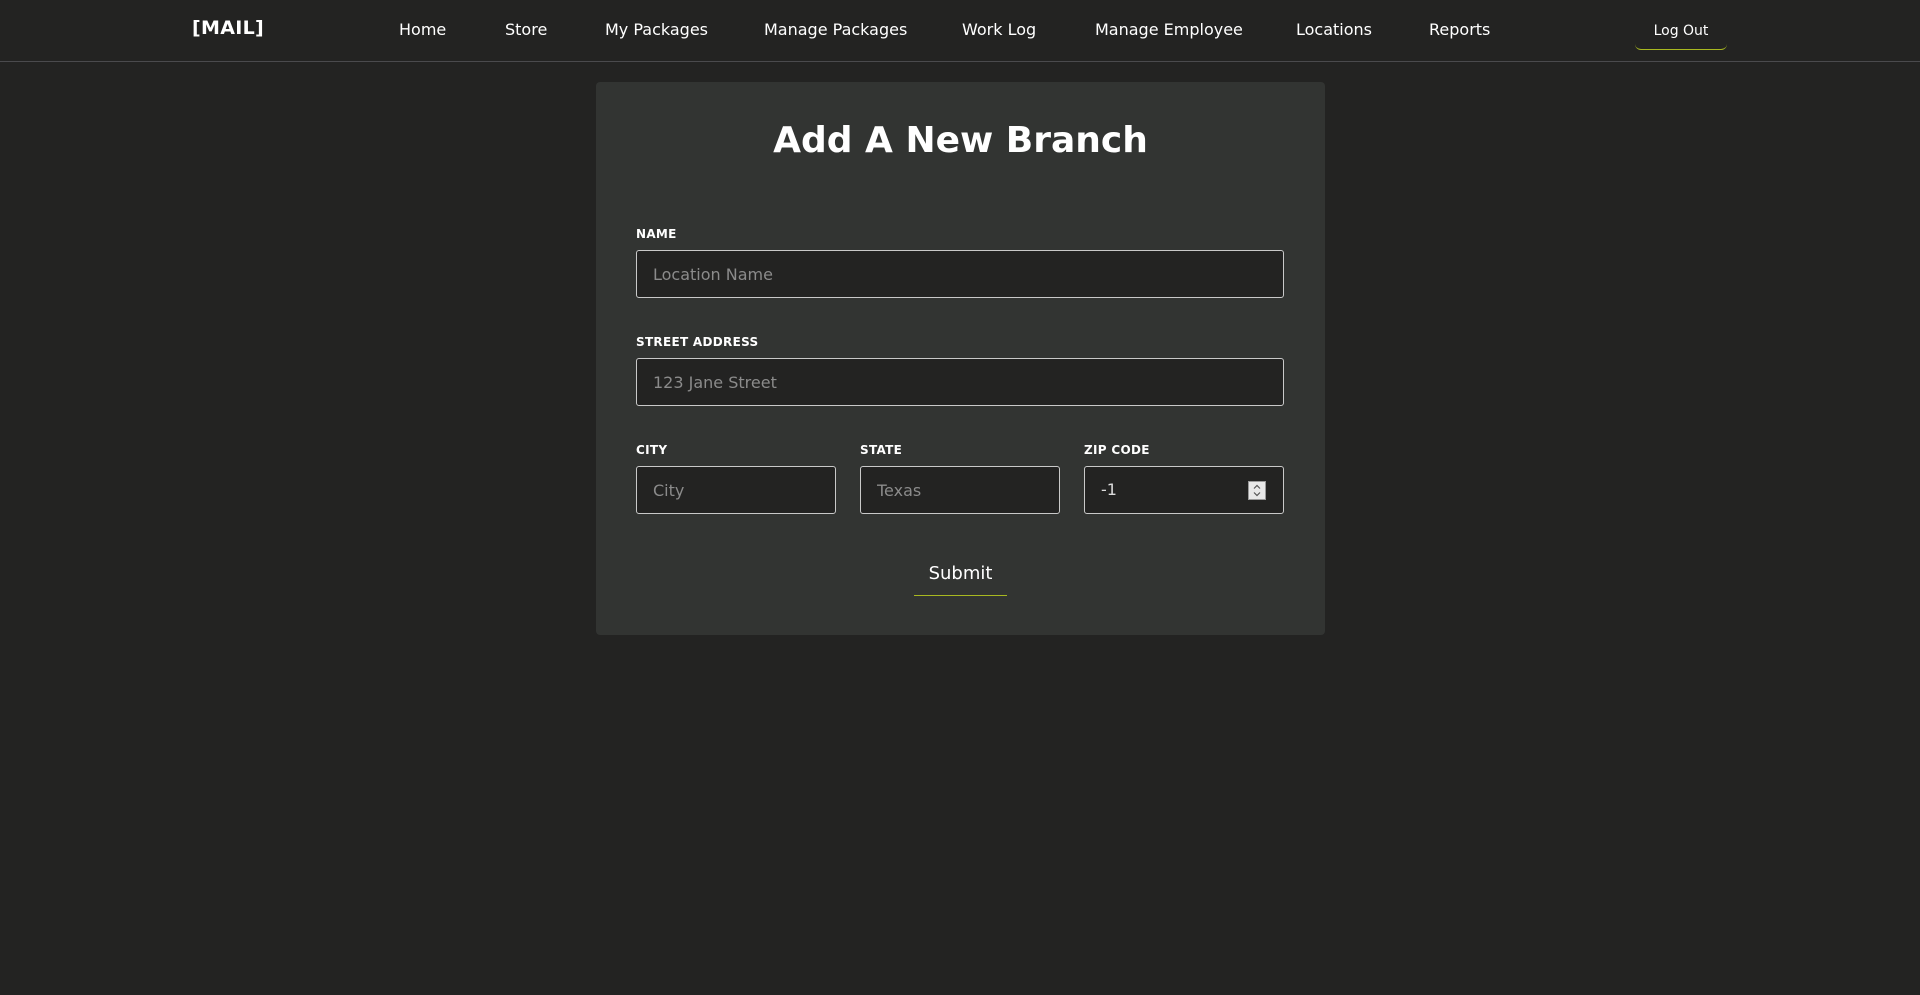  Describe the element at coordinates (228, 28) in the screenshot. I see `brand-logo: [MAIL]` at that location.